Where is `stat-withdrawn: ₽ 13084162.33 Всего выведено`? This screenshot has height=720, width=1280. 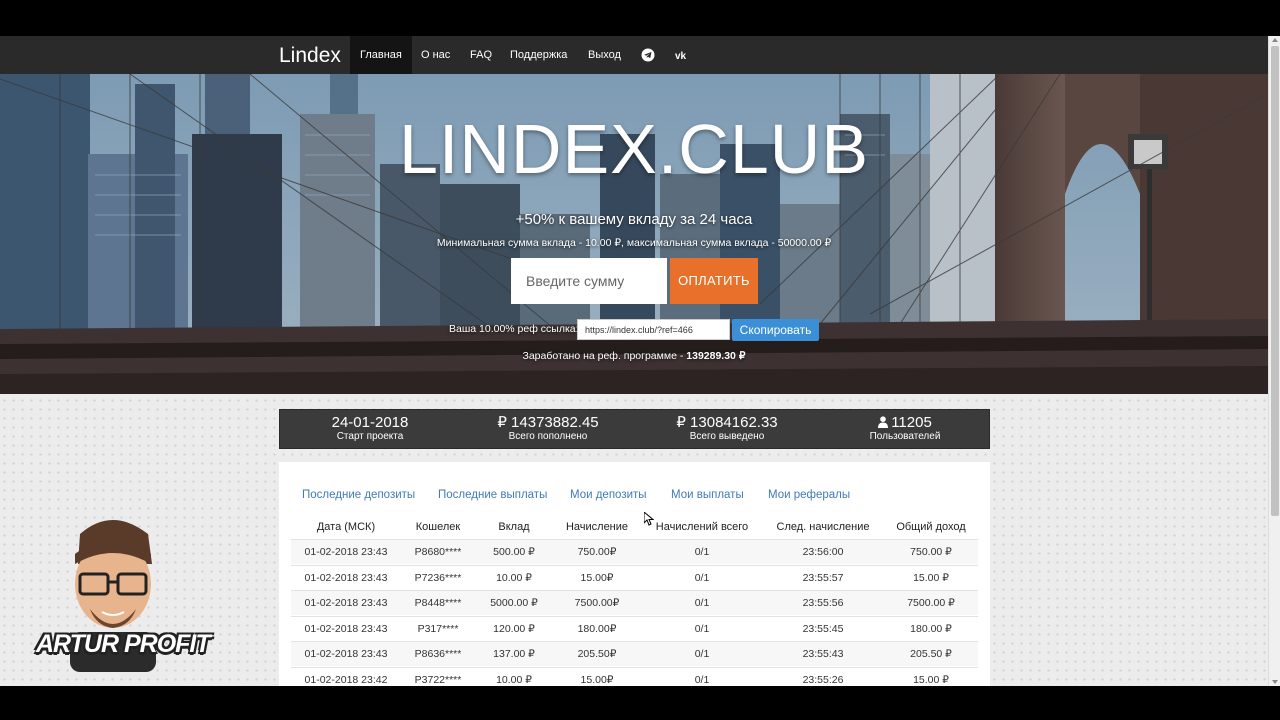 stat-withdrawn: ₽ 13084162.33 Всего выведено is located at coordinates (727, 428).